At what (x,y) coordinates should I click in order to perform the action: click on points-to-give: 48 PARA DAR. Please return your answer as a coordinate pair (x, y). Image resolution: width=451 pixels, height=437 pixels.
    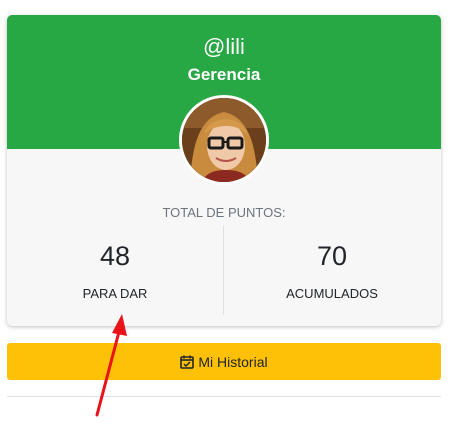
    Looking at the image, I should click on (115, 270).